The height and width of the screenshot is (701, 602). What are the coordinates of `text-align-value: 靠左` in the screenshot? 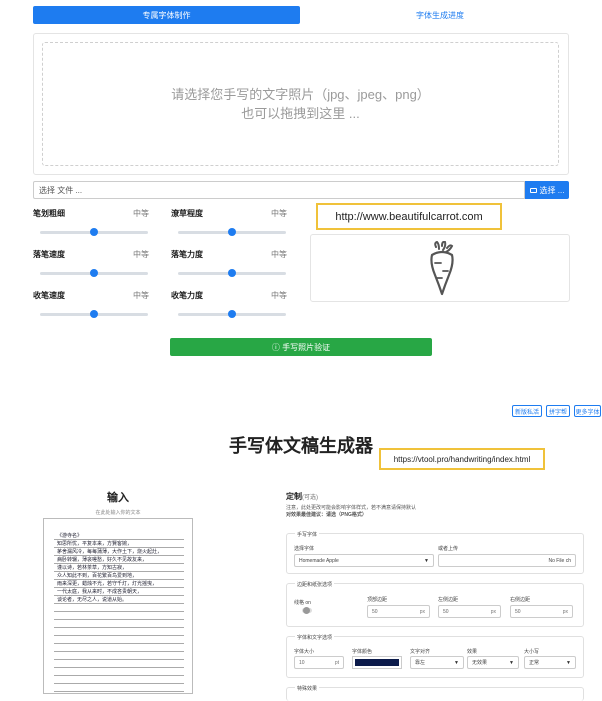 It's located at (420, 663).